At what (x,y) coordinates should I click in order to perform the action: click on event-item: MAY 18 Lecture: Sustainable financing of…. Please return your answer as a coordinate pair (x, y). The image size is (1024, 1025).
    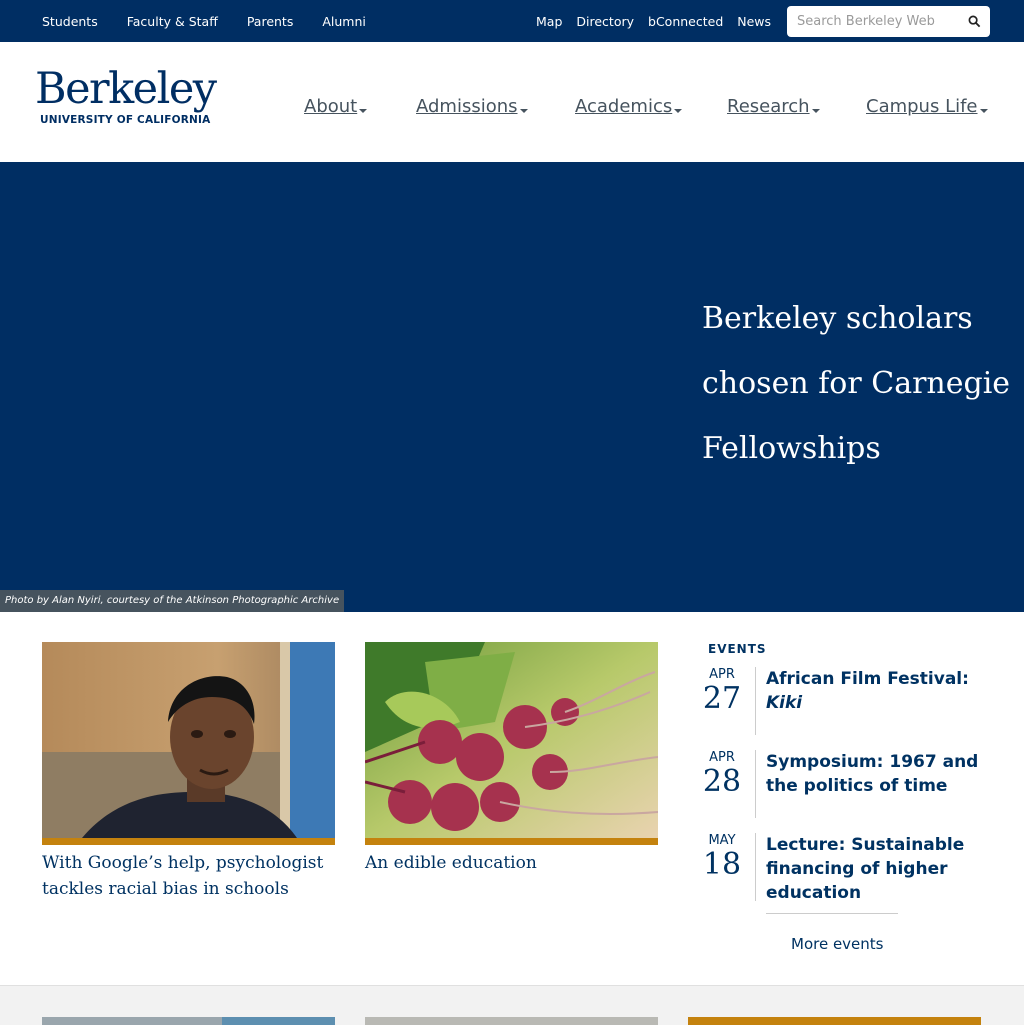
    Looking at the image, I should click on (850, 869).